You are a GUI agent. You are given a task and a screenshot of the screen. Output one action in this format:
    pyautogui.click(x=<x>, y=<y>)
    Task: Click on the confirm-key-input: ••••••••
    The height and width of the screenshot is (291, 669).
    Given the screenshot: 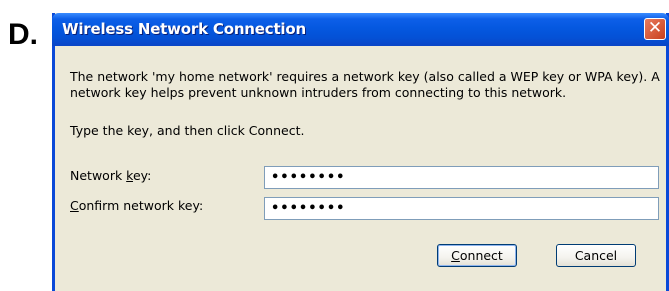 What is the action you would take?
    pyautogui.click(x=461, y=208)
    